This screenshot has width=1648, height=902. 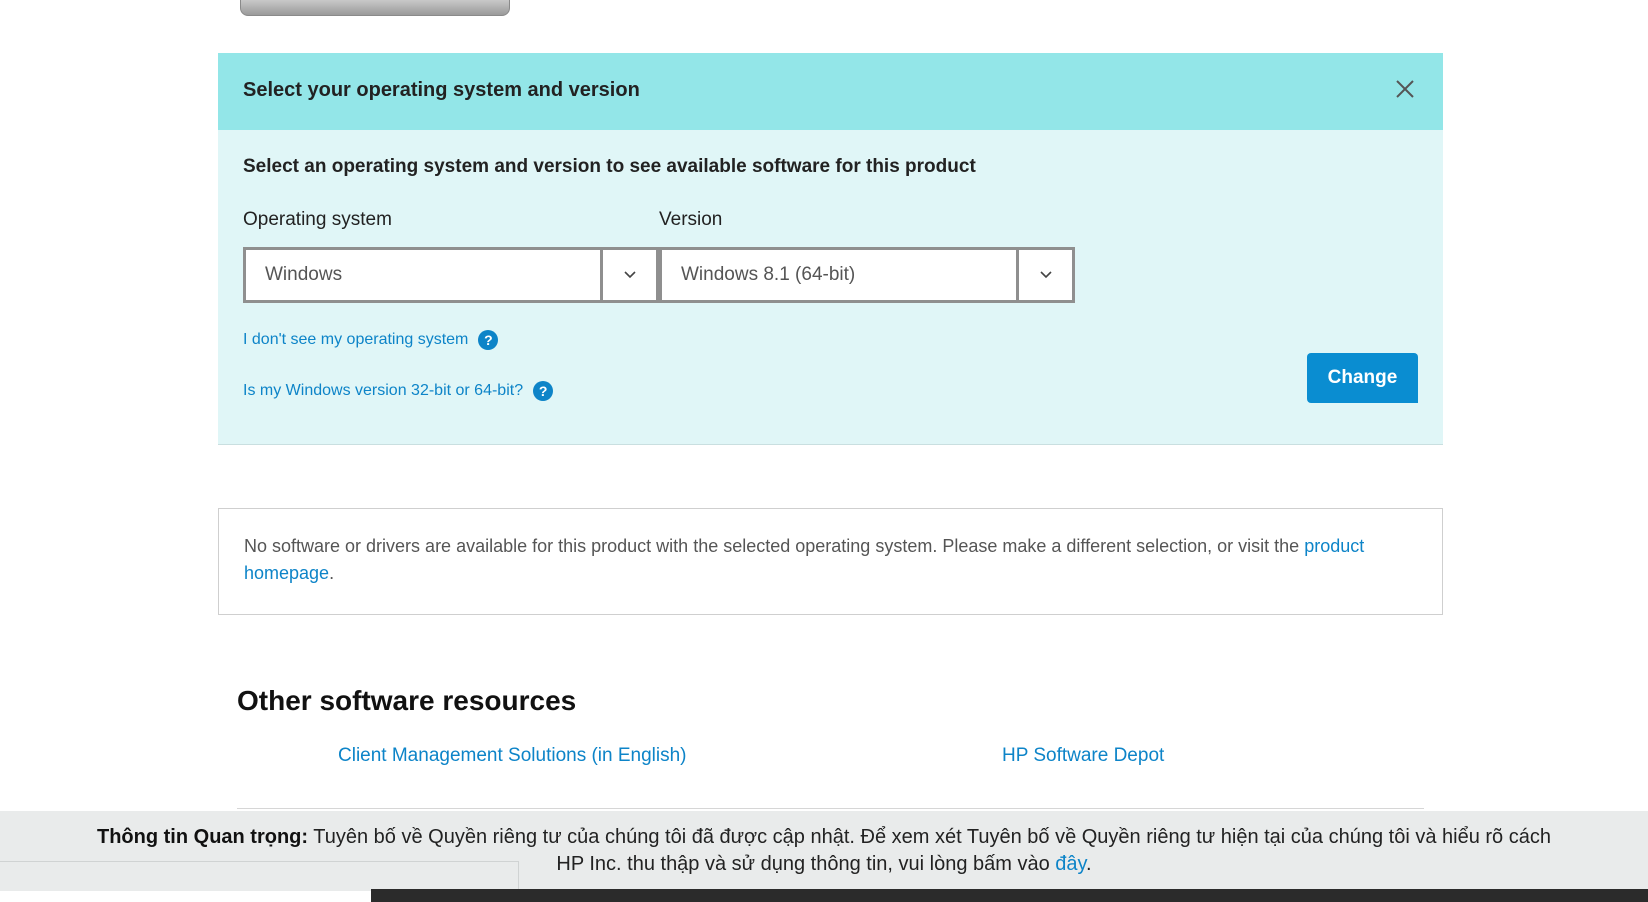 What do you see at coordinates (1089, 864) in the screenshot?
I see `privacy-suffix: .` at bounding box center [1089, 864].